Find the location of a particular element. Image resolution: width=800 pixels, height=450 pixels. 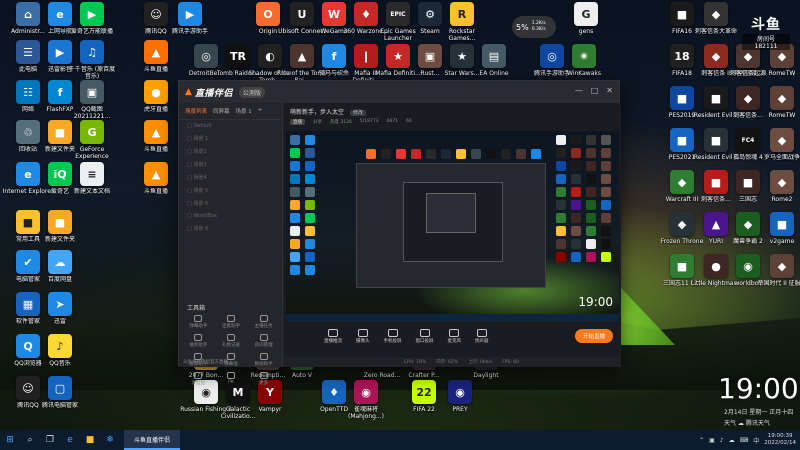

scene-list-item: □ 场景 5 is located at coordinates (230, 190).